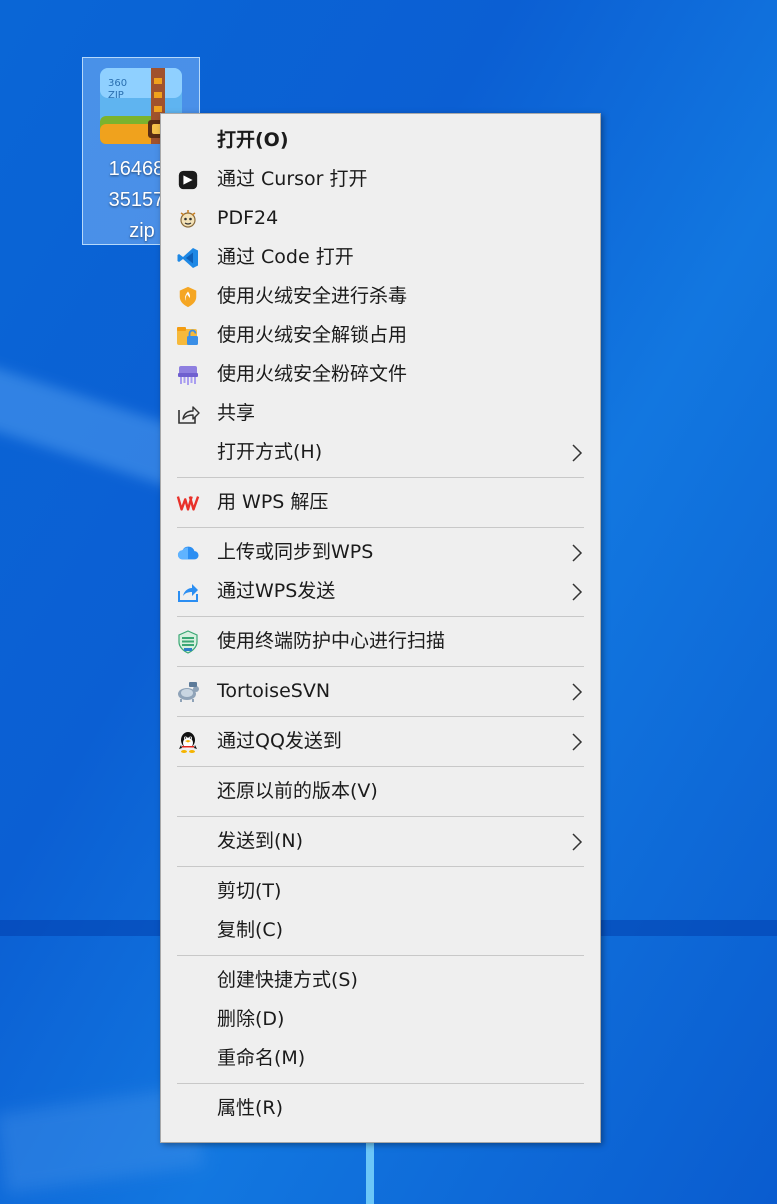  I want to click on menu-item-g9-2: 重命名(M), so click(380, 1058).